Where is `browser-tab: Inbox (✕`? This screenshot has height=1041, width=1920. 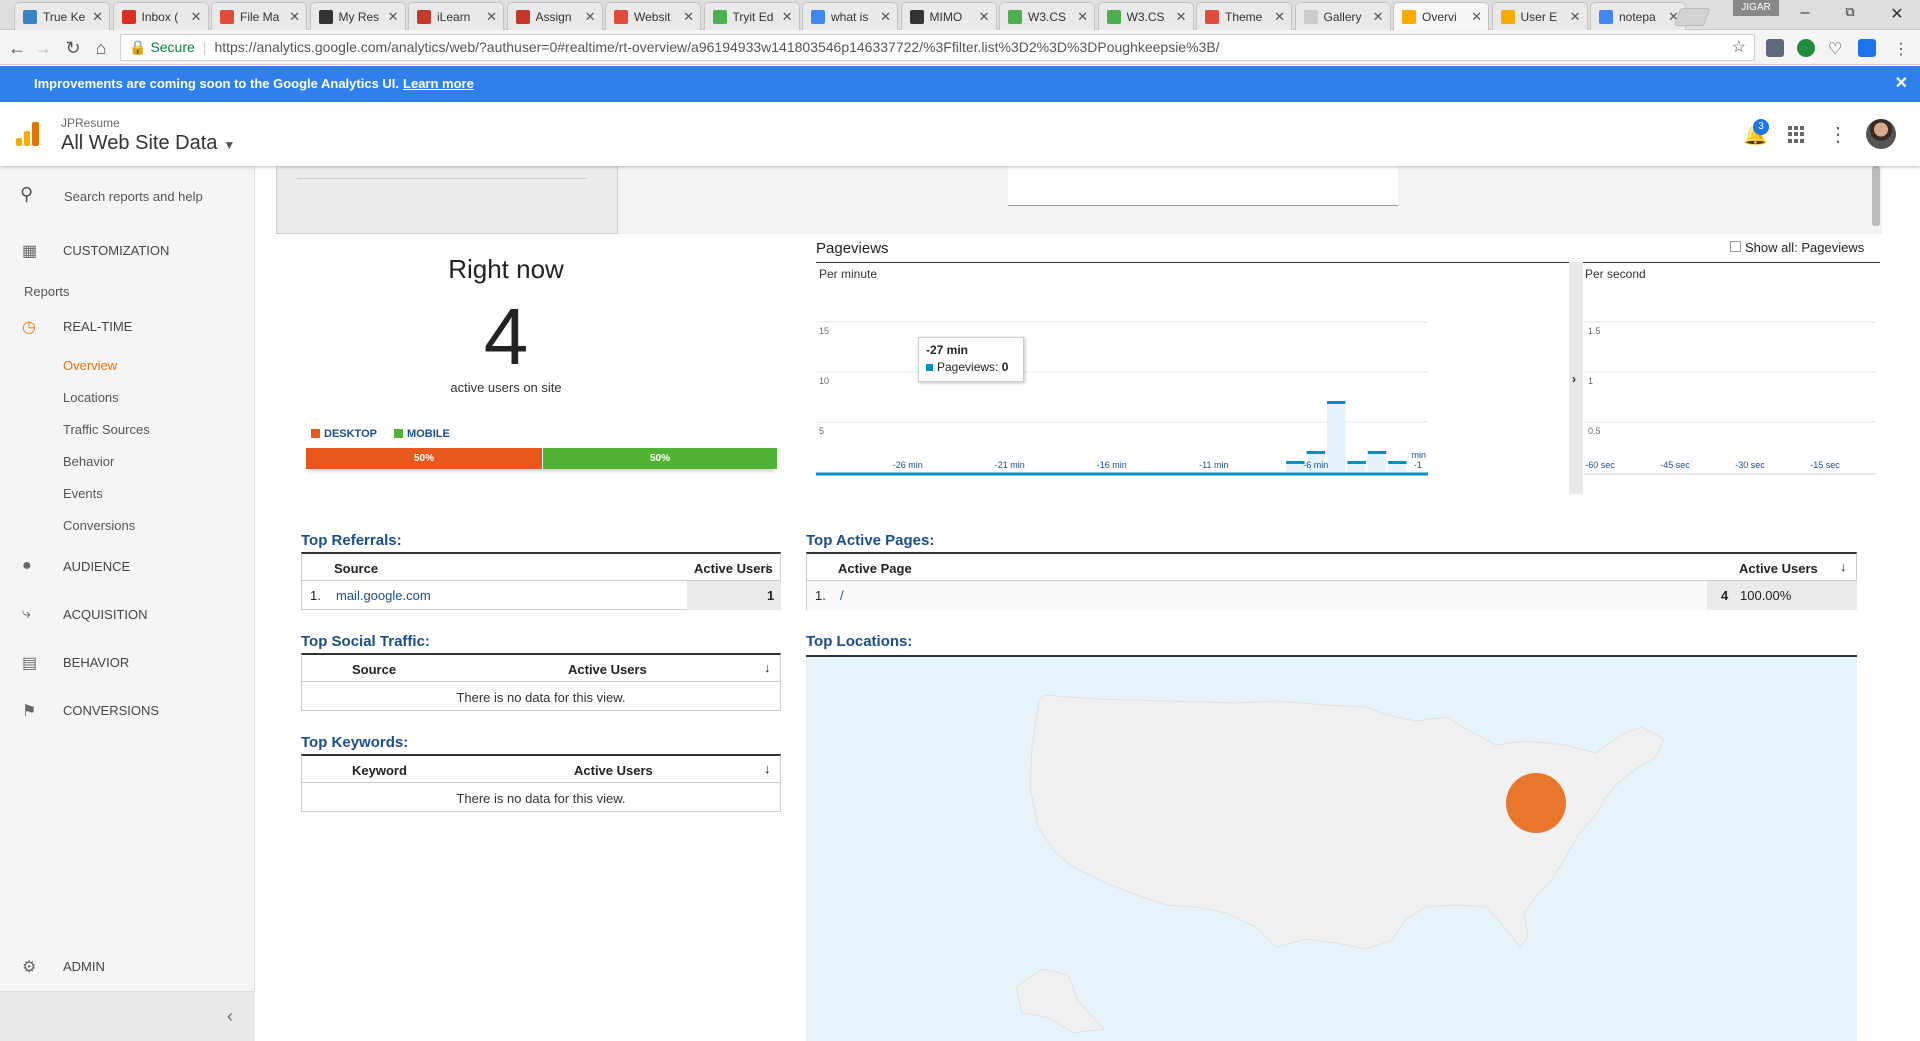
browser-tab: Inbox (✕ is located at coordinates (160, 16).